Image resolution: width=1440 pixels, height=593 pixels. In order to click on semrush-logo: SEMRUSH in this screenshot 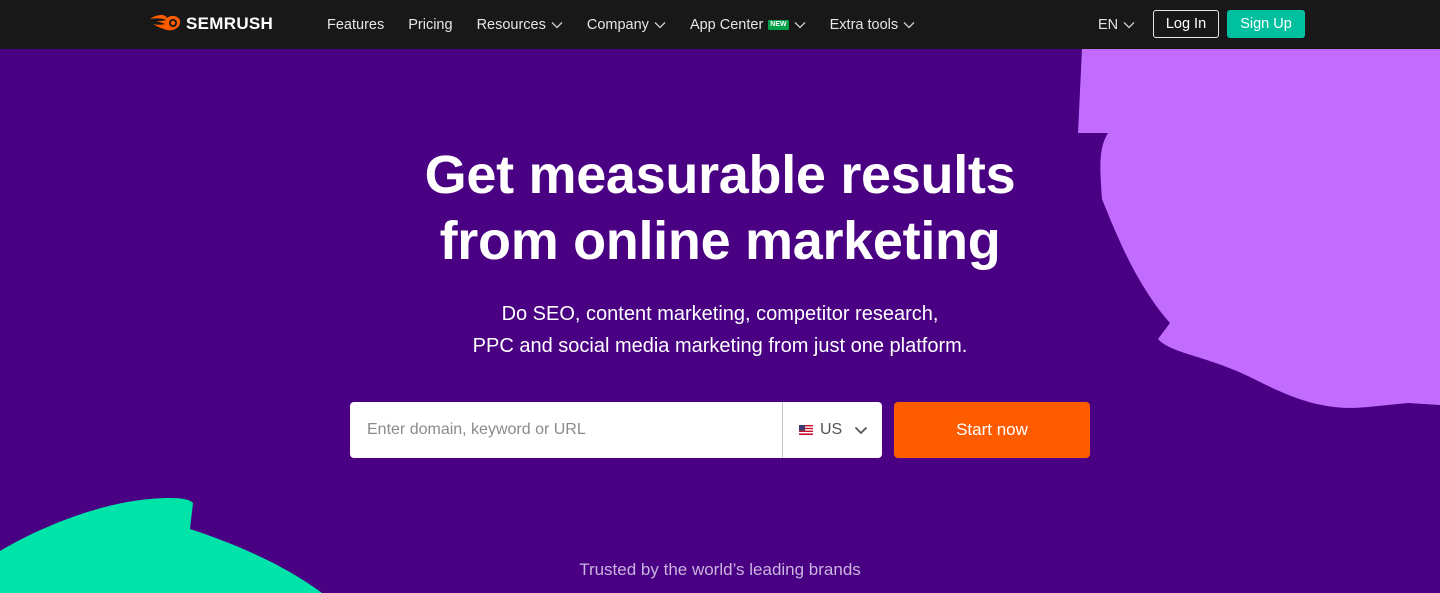, I will do `click(211, 24)`.